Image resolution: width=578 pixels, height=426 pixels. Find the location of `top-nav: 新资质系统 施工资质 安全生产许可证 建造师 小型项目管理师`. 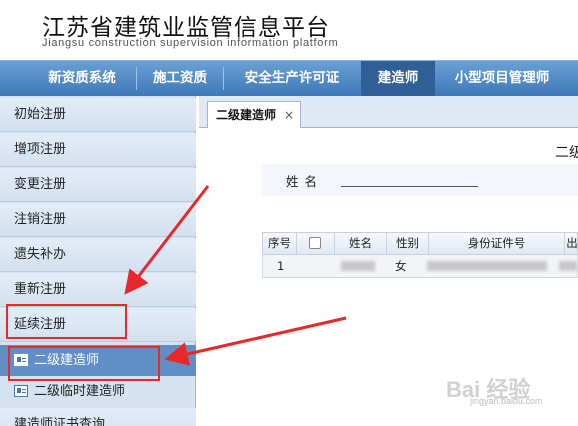

top-nav: 新资质系统 施工资质 安全生产许可证 建造师 小型项目管理师 is located at coordinates (289, 78).